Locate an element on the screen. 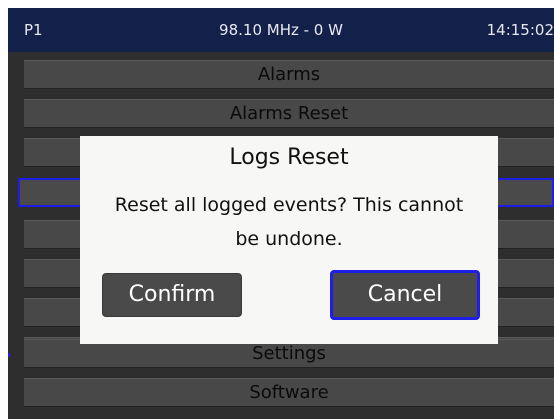 The width and height of the screenshot is (554, 419). status-bar: P1 98.10 MHz - 0 W 14:15:02 is located at coordinates (281, 30).